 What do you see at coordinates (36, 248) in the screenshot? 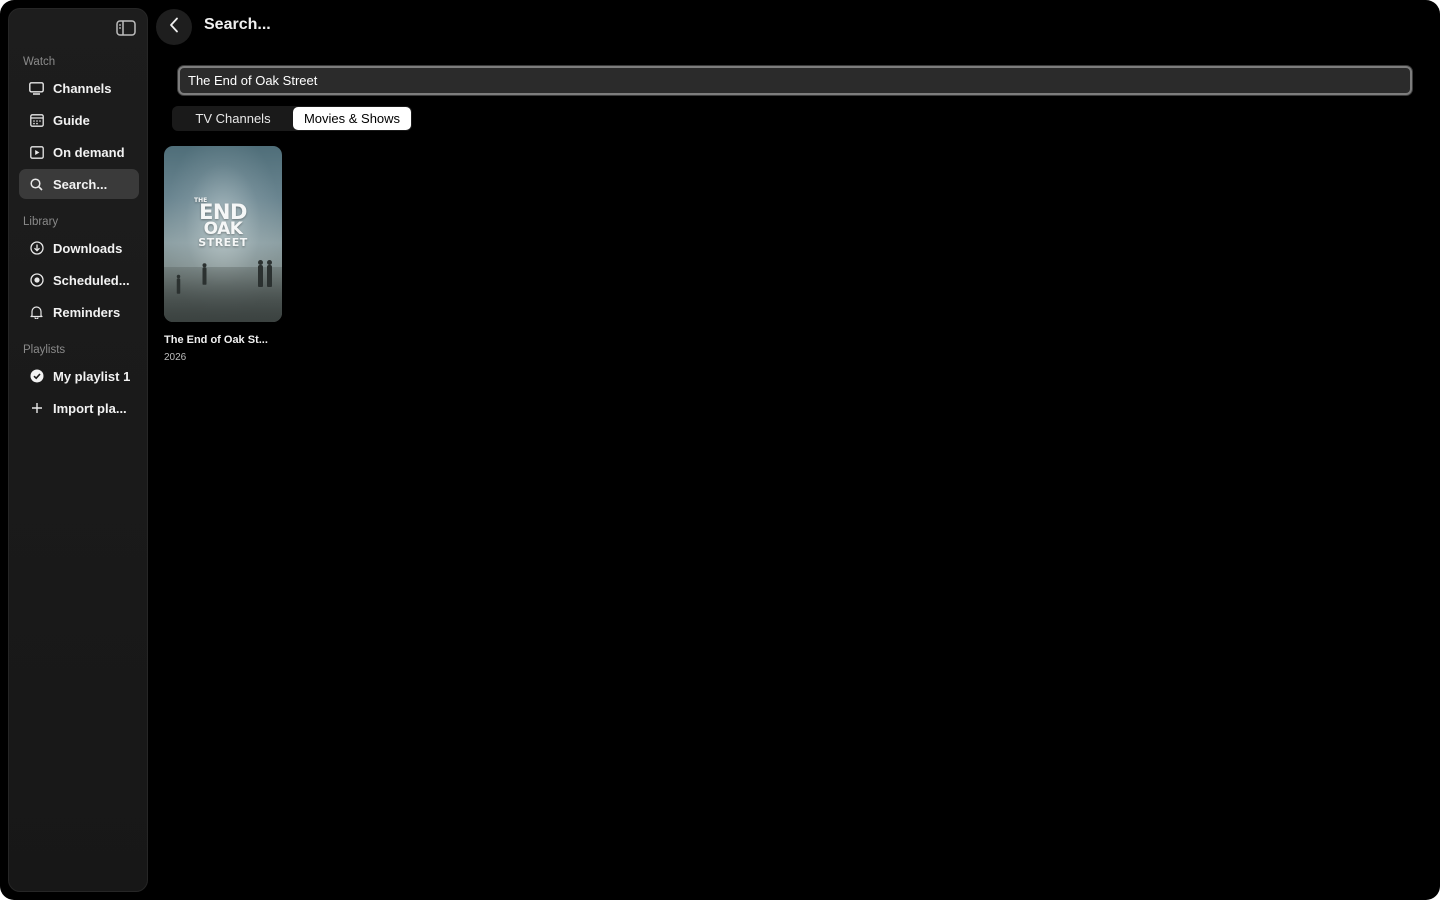
I see `download-icon` at bounding box center [36, 248].